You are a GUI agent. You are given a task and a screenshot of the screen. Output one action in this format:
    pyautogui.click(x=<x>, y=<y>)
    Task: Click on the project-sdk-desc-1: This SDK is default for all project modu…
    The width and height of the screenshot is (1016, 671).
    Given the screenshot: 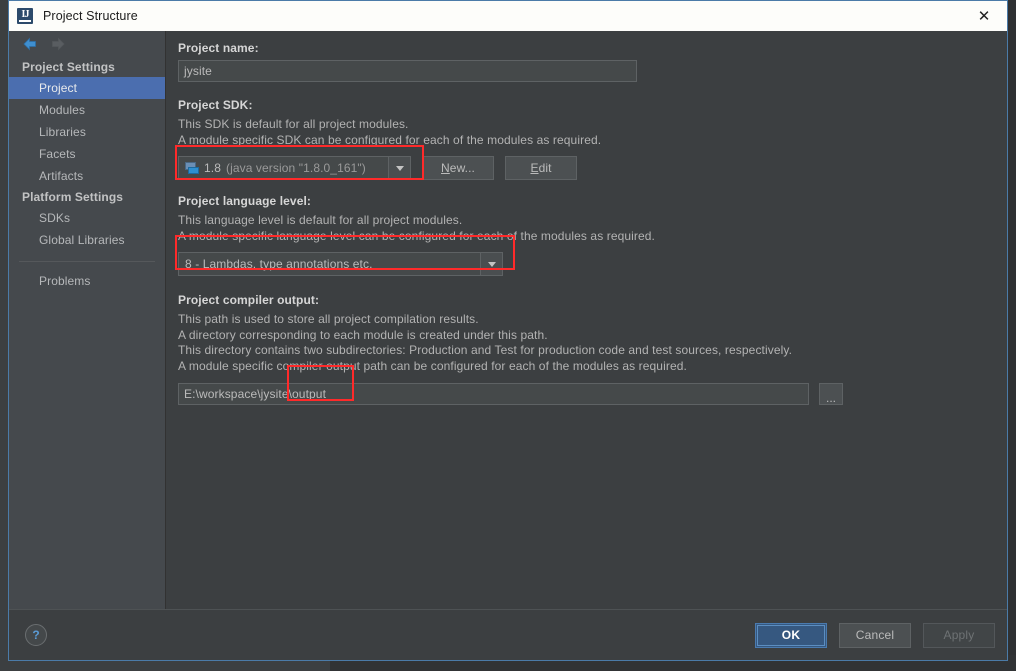 What is the action you would take?
    pyautogui.click(x=293, y=124)
    